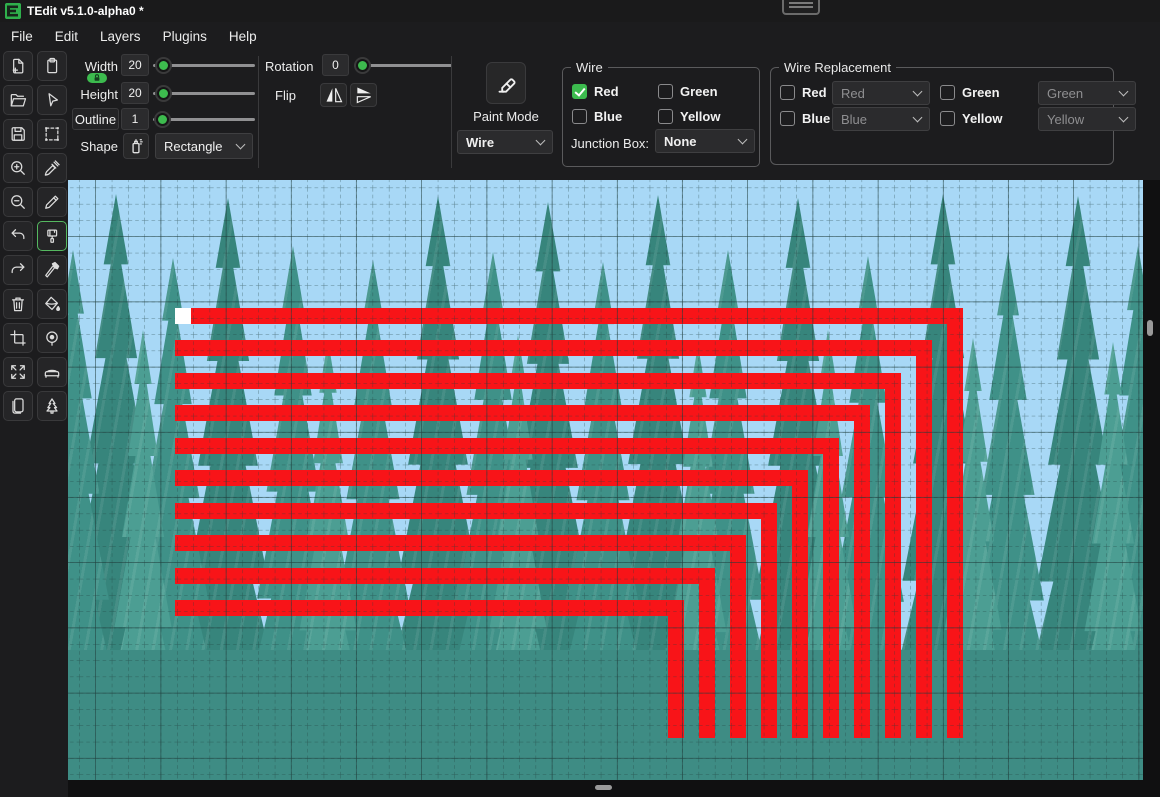  I want to click on open-world-button, so click(18, 100).